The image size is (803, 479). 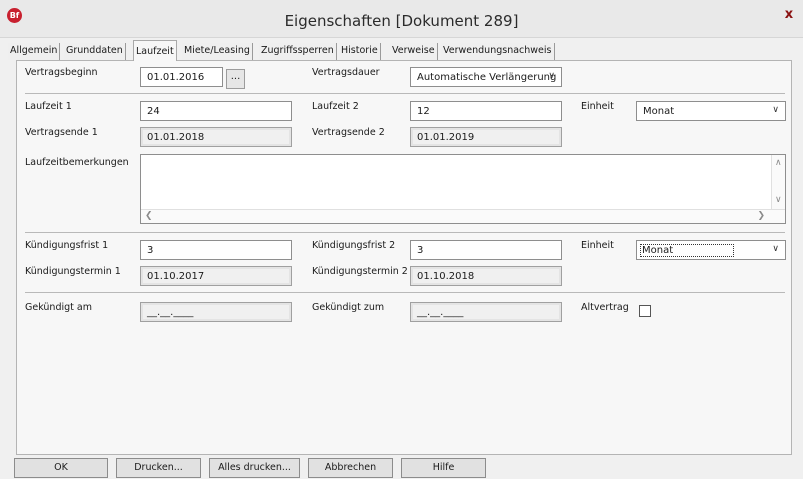 What do you see at coordinates (486, 312) in the screenshot?
I see `gekuendigt-zum-input: __.__.____` at bounding box center [486, 312].